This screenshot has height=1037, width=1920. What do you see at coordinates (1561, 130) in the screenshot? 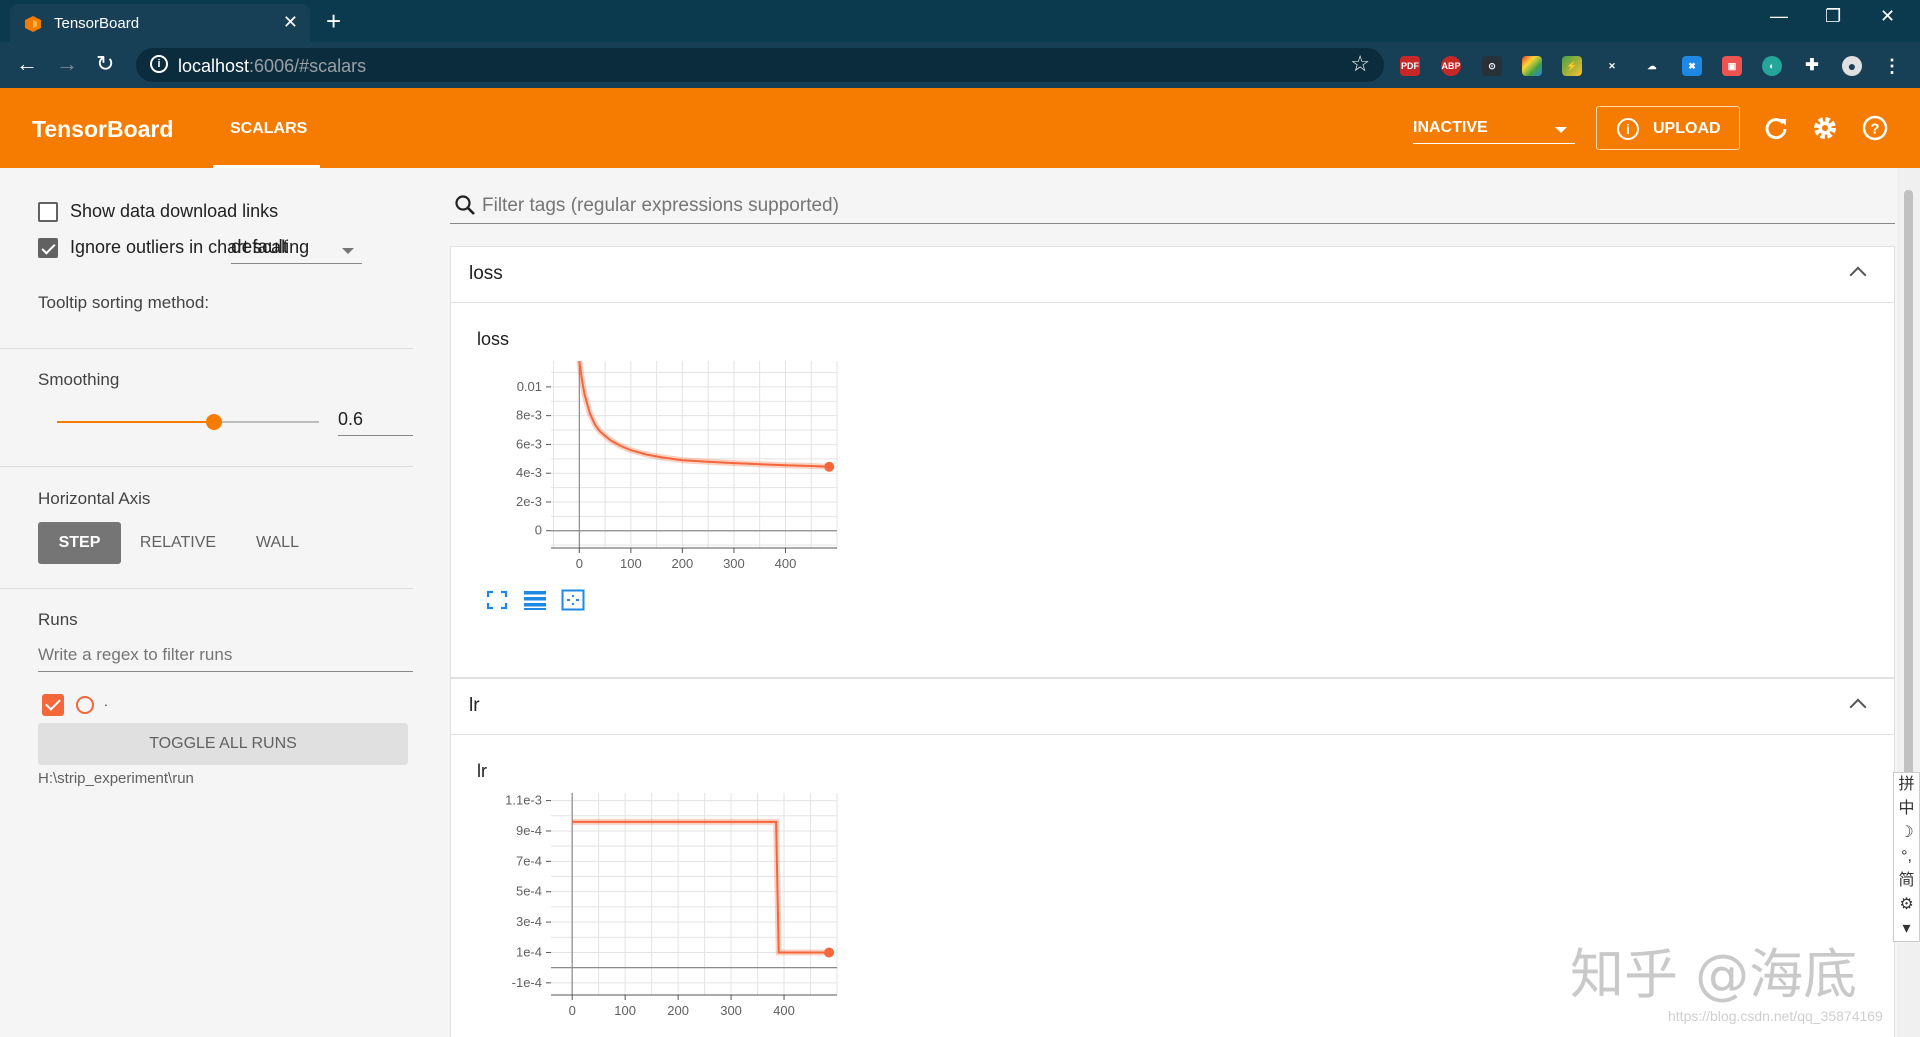
I see `dropdown-caret-icon` at bounding box center [1561, 130].